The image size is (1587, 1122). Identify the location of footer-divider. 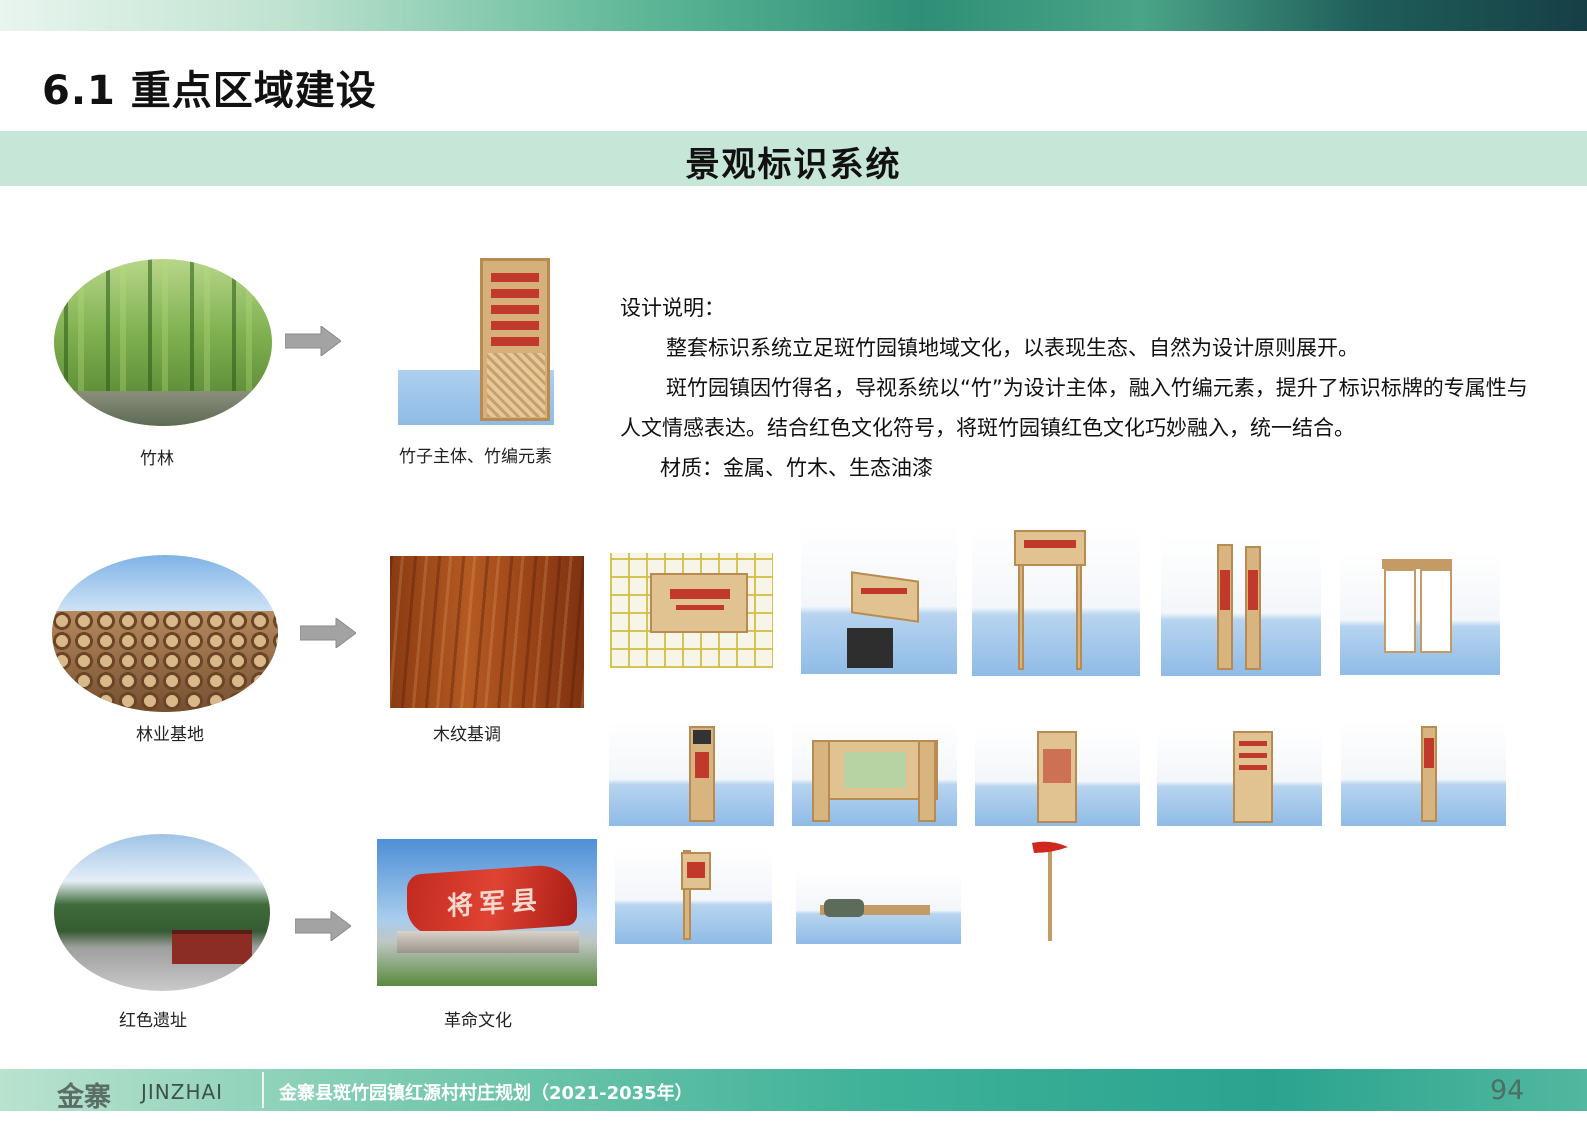
(263, 1090).